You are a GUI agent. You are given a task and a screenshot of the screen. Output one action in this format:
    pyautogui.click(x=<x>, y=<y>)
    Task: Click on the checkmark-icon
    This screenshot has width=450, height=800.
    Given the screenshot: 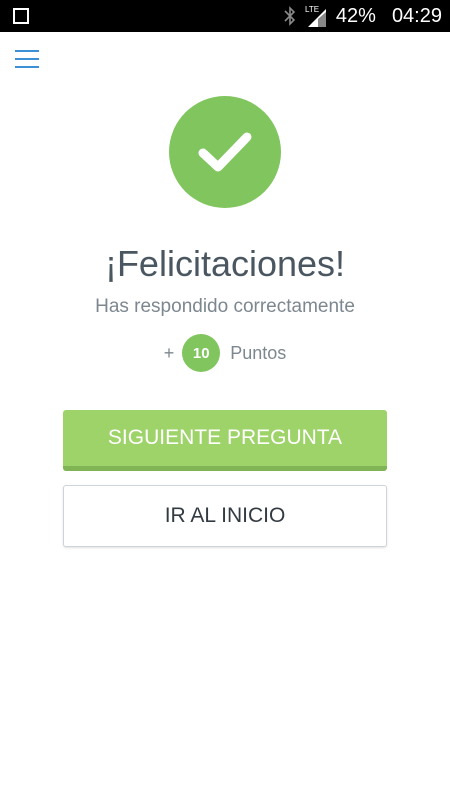 What is the action you would take?
    pyautogui.click(x=225, y=152)
    